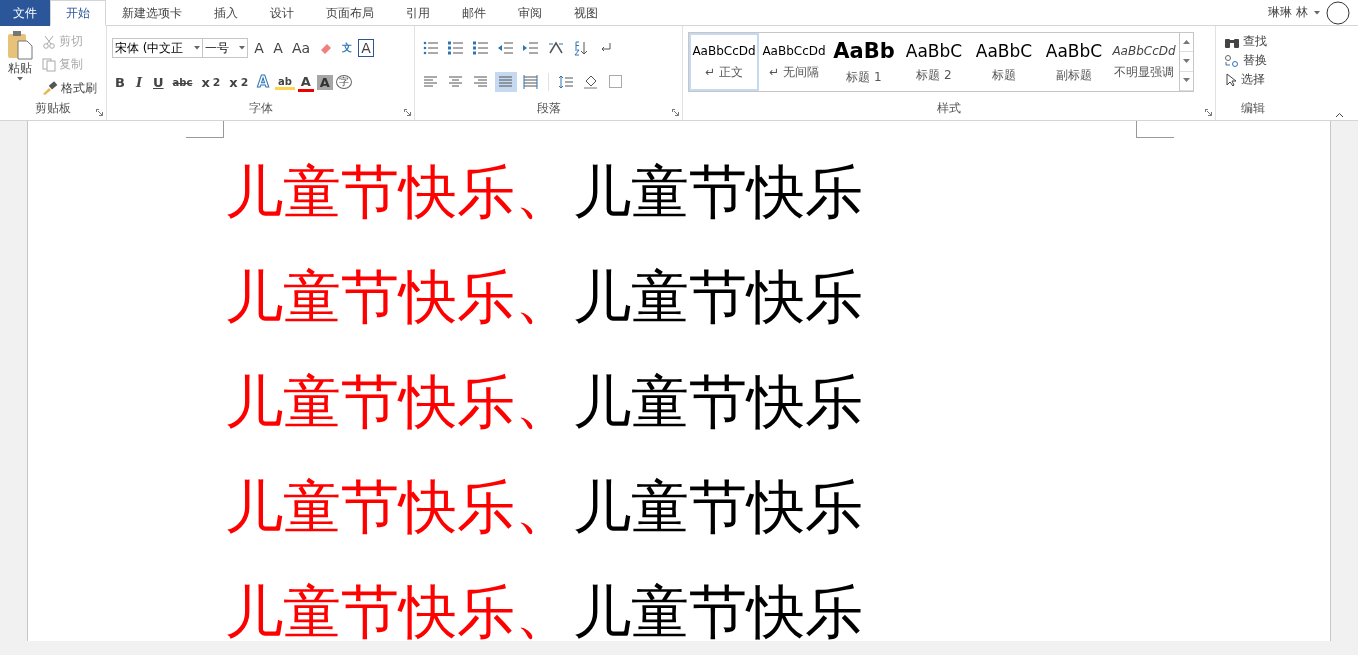 This screenshot has height=655, width=1358. What do you see at coordinates (152, 13) in the screenshot?
I see `ribbon-tab: 新建选项卡` at bounding box center [152, 13].